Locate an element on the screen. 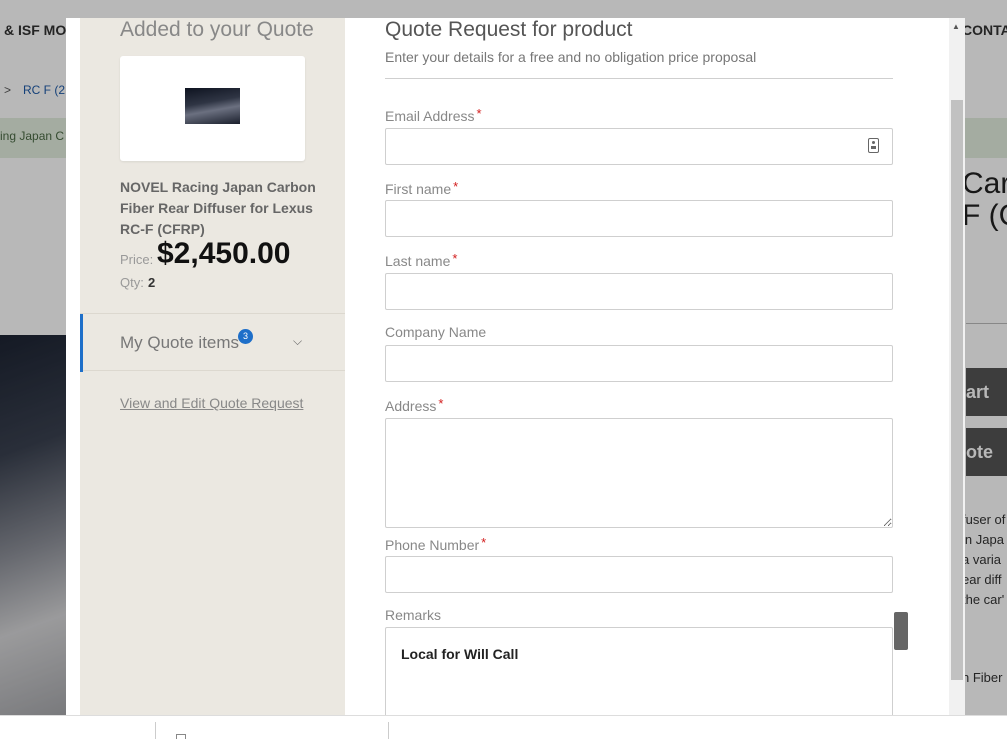  scroll-up-icon: ▲ is located at coordinates (956, 26).